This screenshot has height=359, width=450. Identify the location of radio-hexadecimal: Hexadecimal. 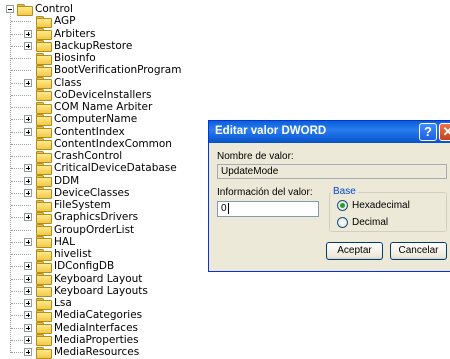
(373, 205).